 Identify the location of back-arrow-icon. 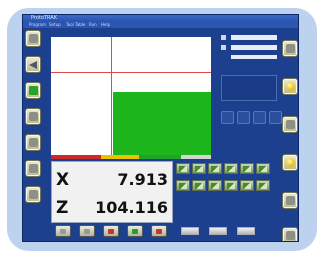
(33, 65).